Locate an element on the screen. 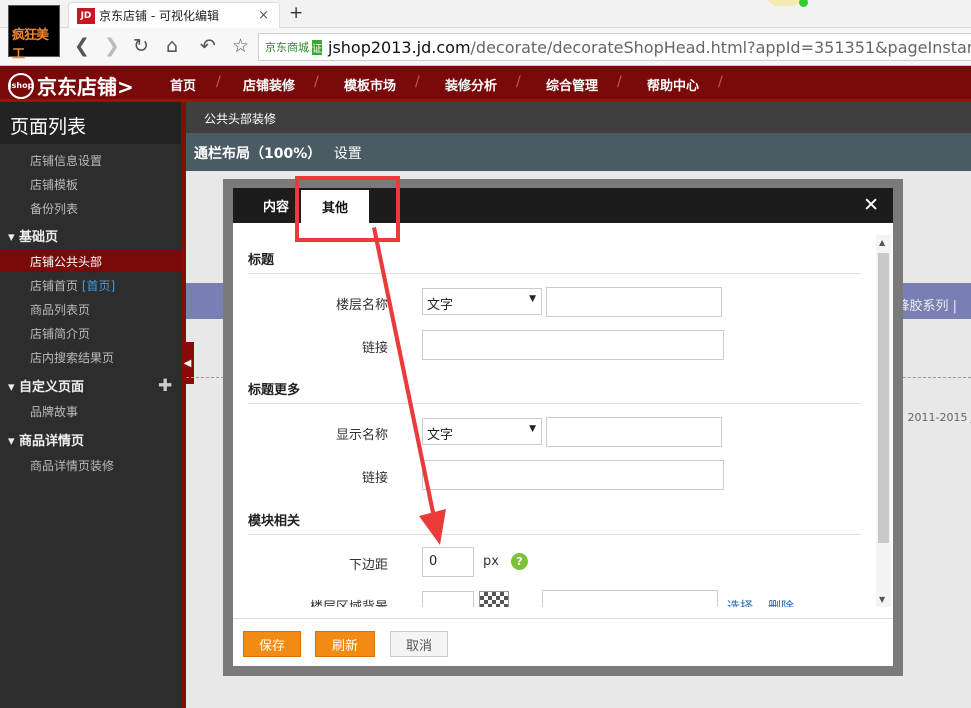  reload-icon: ↻ is located at coordinates (141, 46).